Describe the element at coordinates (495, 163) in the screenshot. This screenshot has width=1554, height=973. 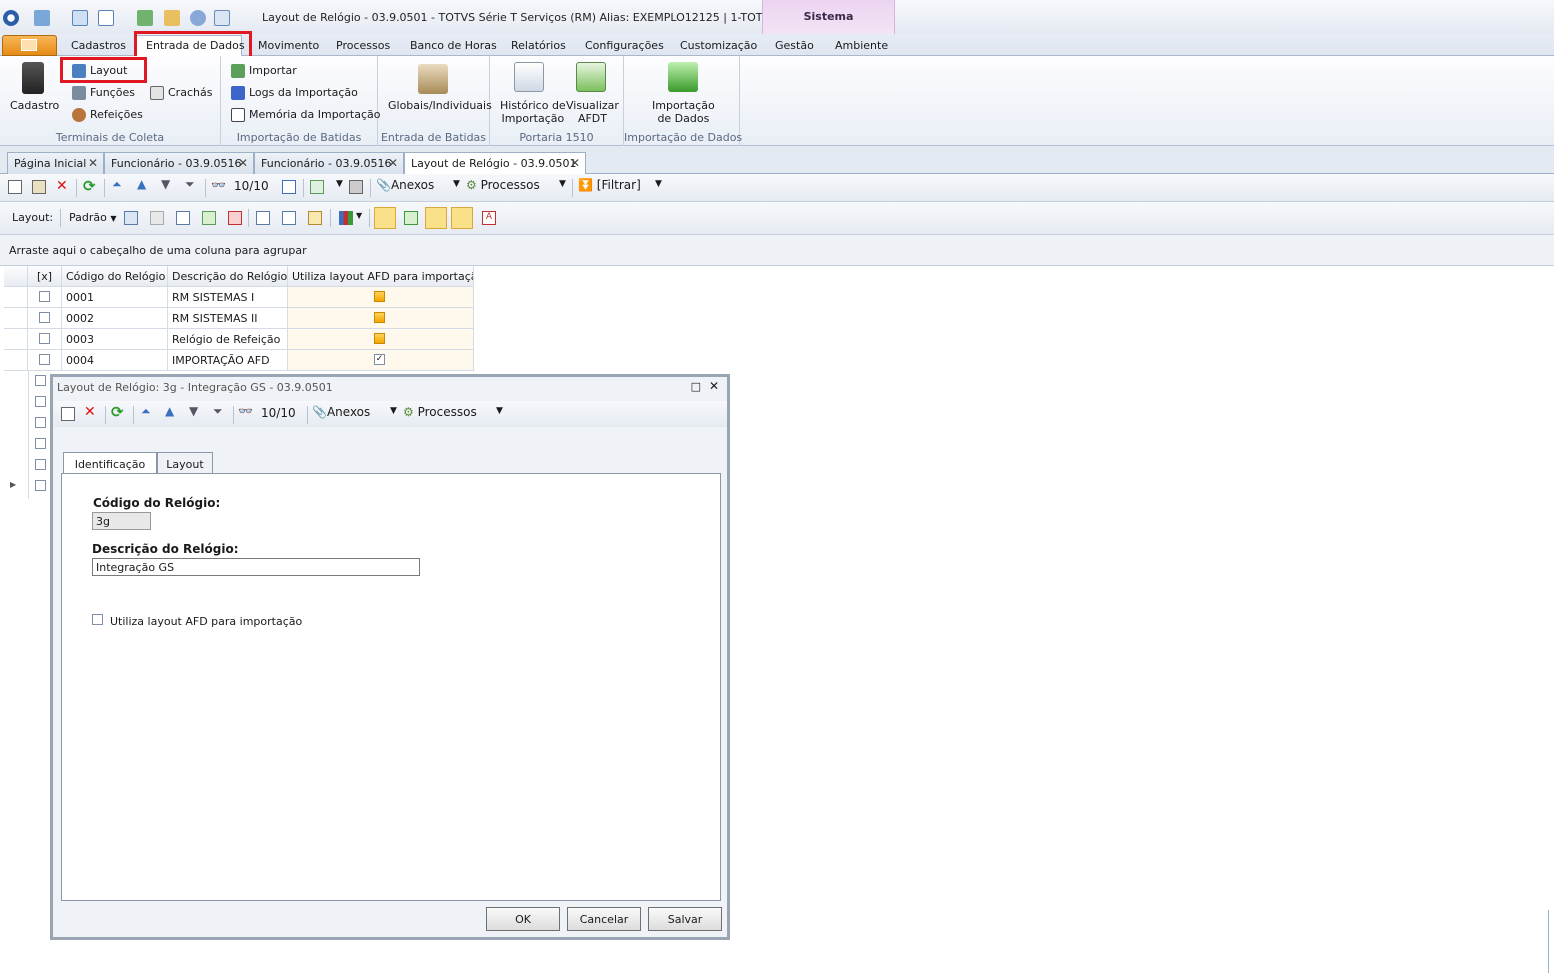
I see `doc-tab-layout-relogio: Layout de Relógio - 03.9.0501 ✕` at that location.